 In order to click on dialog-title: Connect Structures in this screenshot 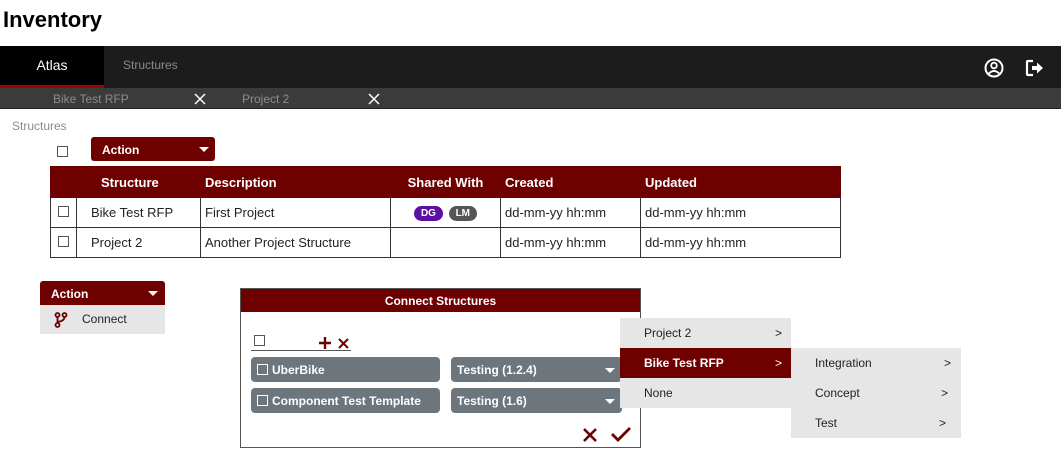, I will do `click(440, 300)`.